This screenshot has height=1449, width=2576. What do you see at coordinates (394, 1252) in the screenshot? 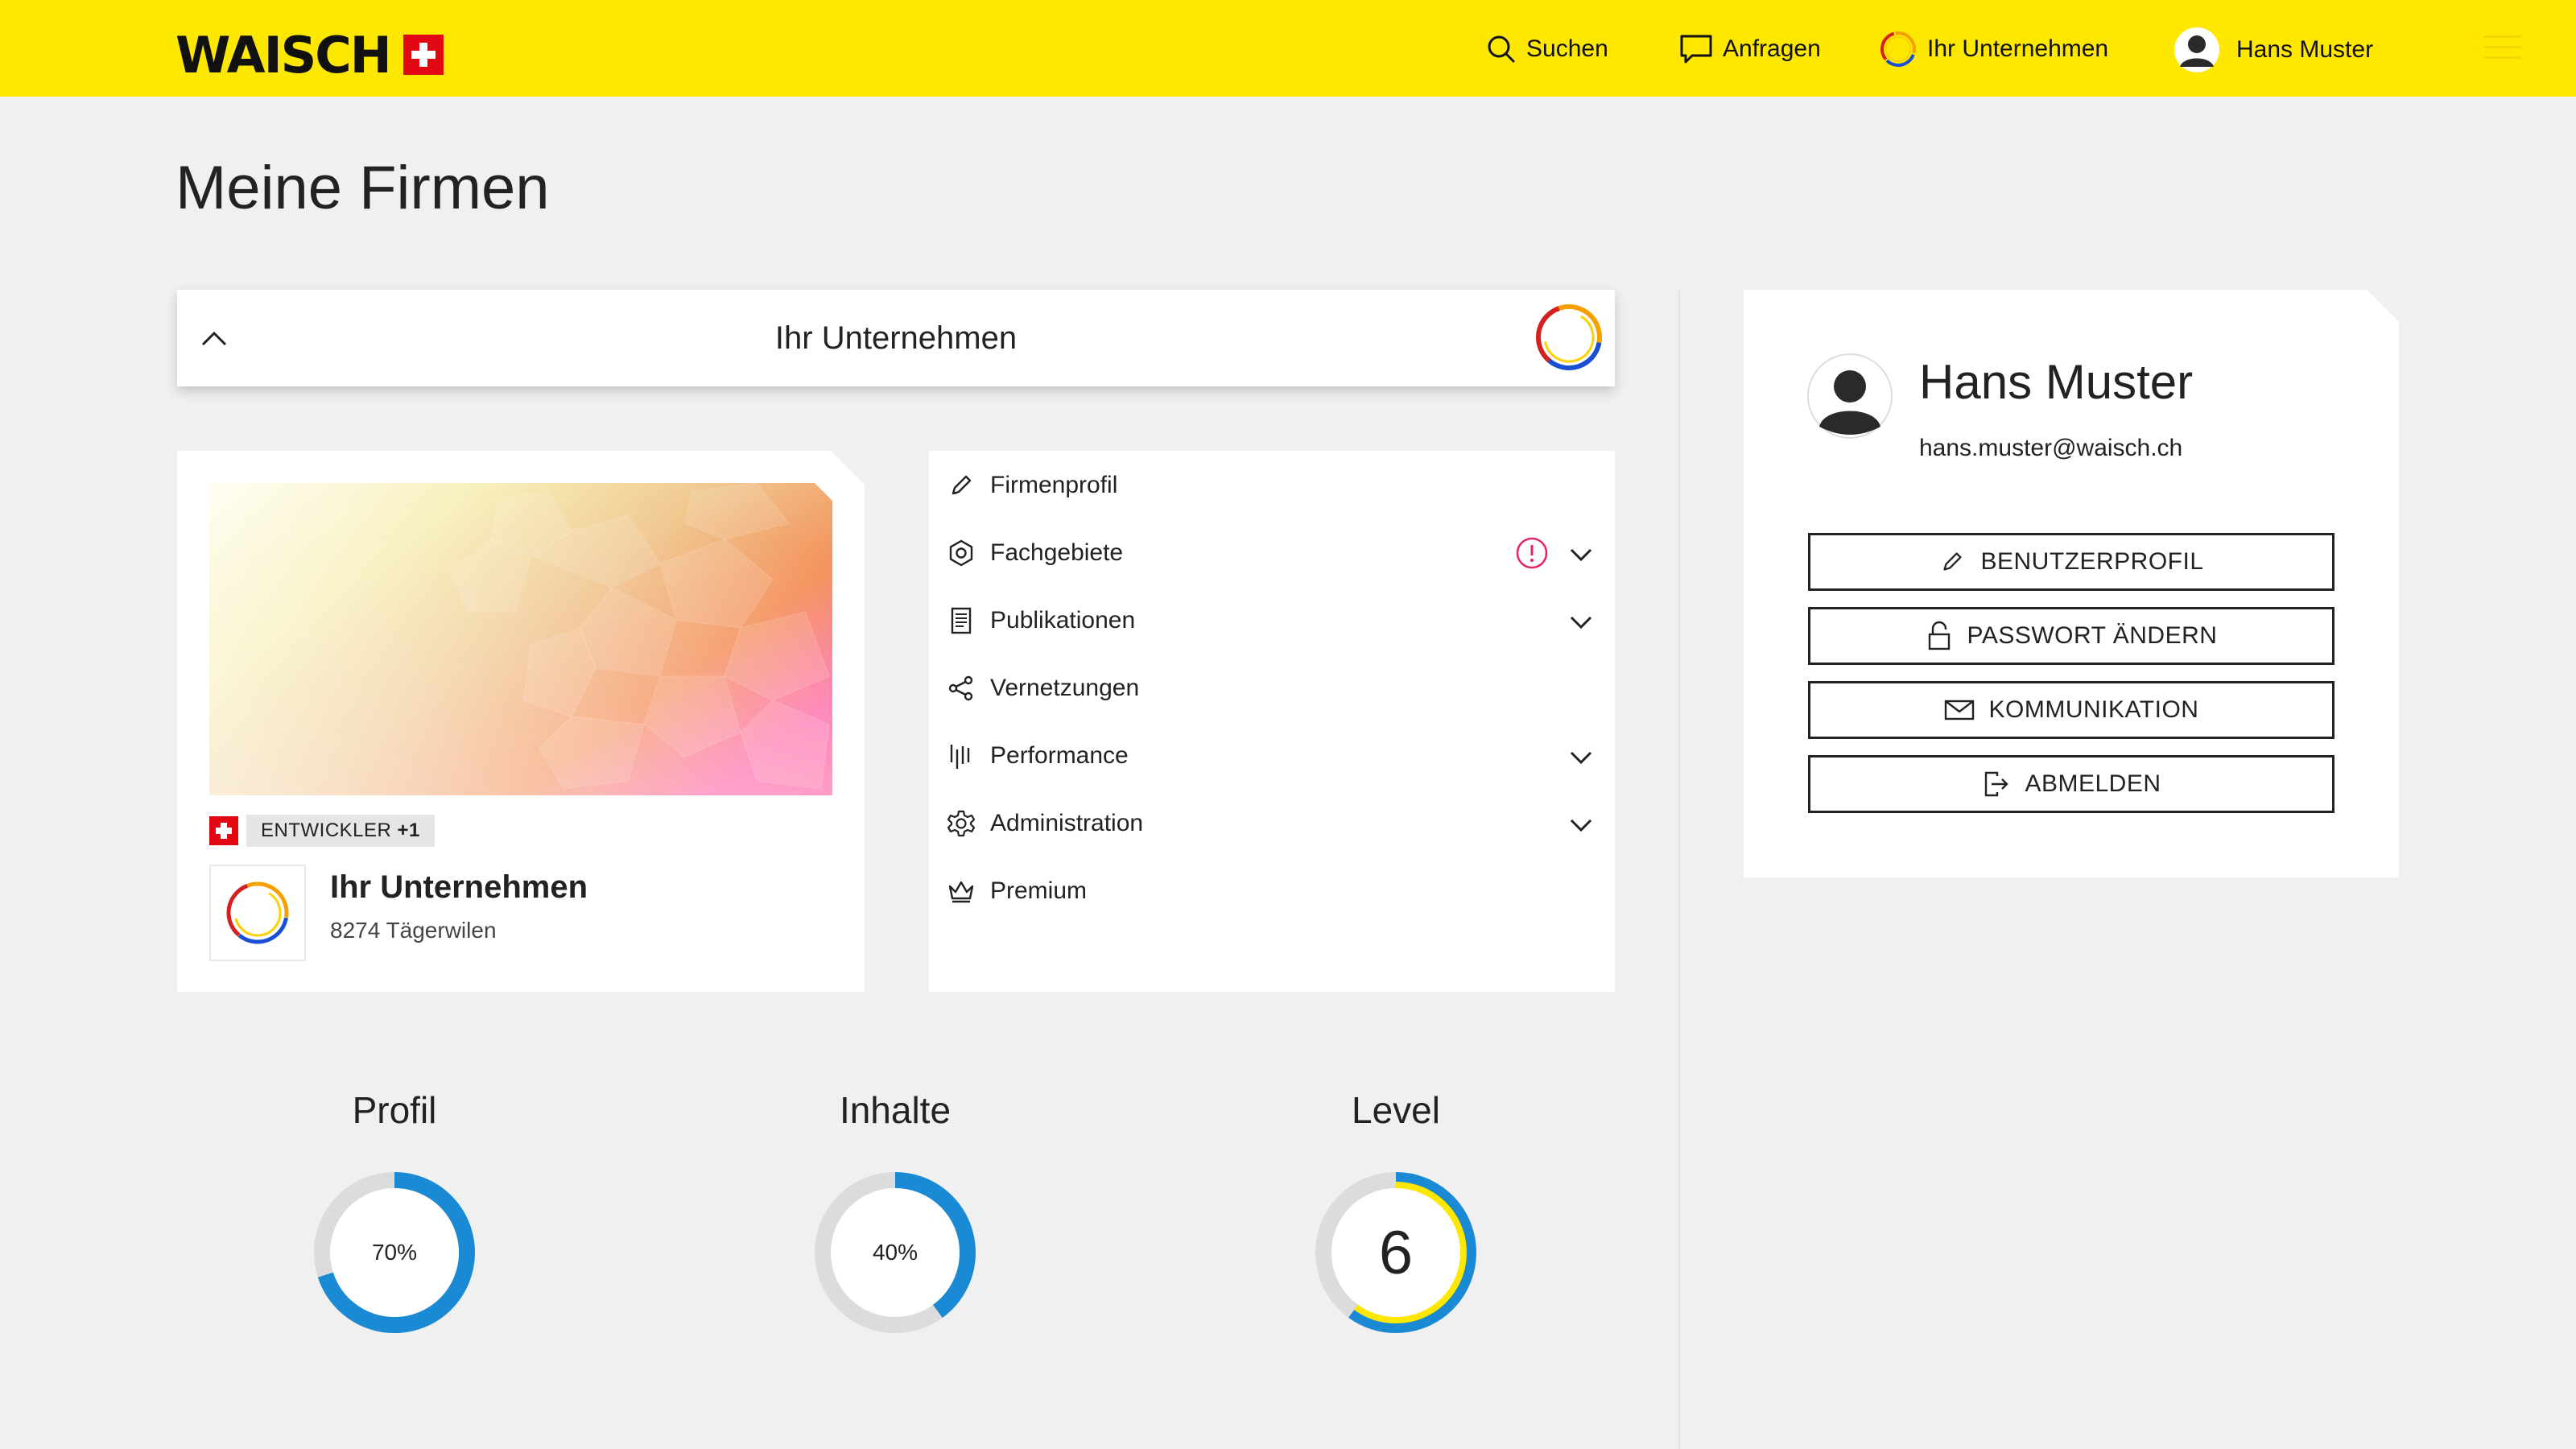
I see `profile-percent: 70%` at bounding box center [394, 1252].